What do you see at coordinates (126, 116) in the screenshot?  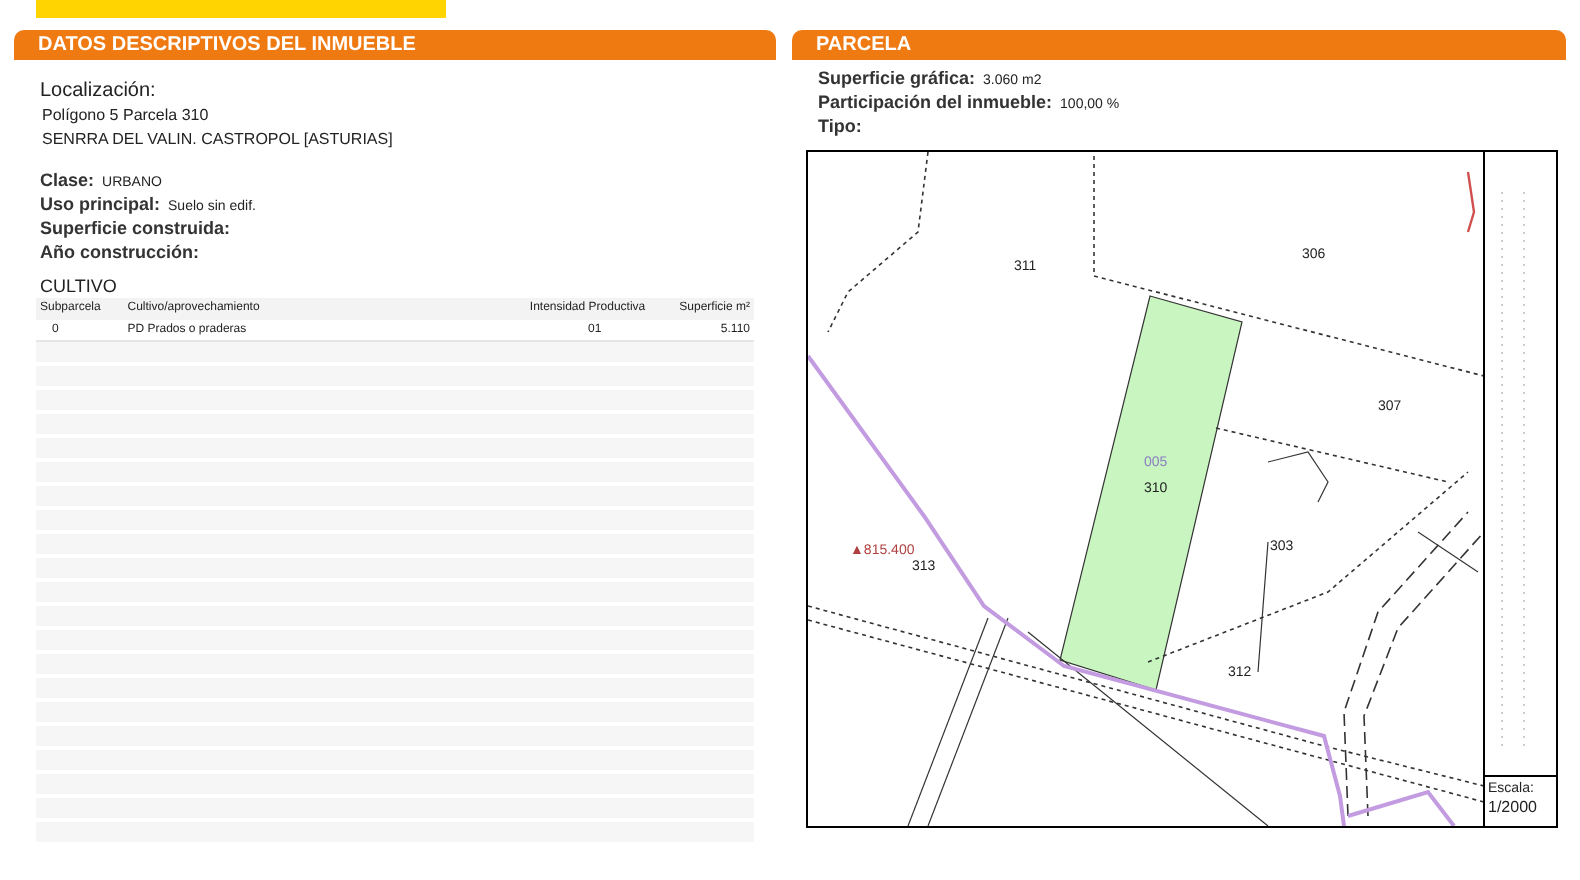 I see `location-line: Polígono 5 Parcela 310` at bounding box center [126, 116].